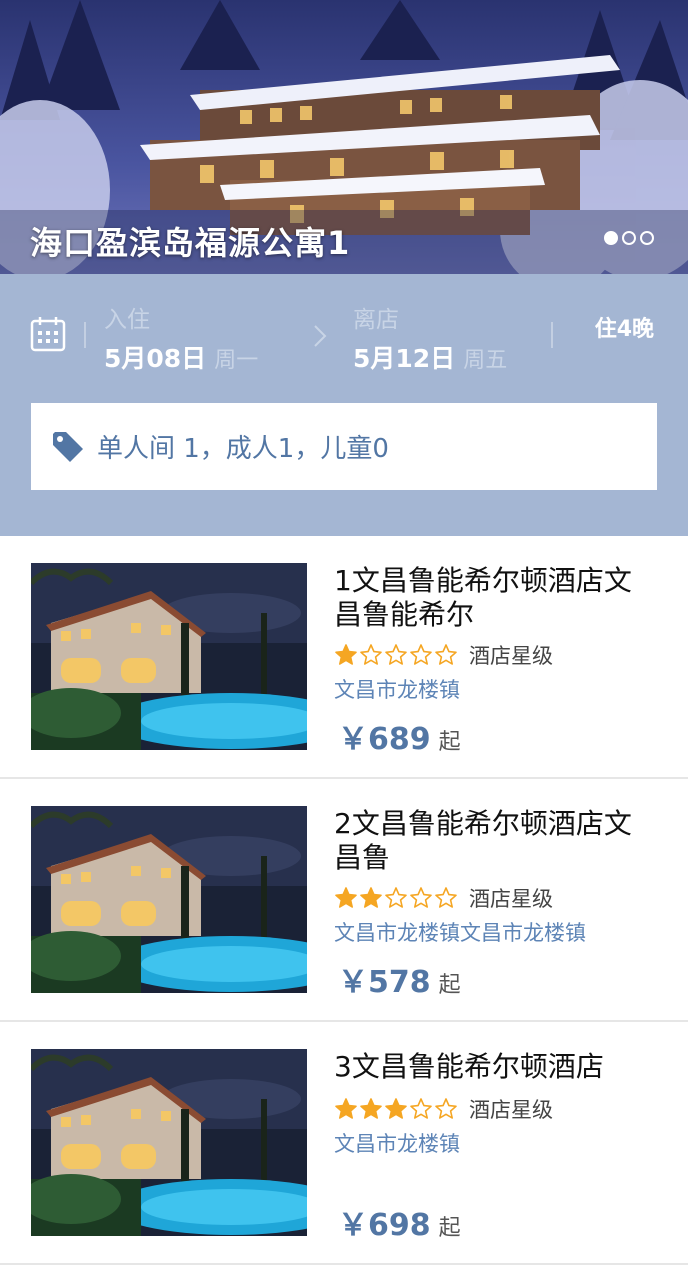 Image resolution: width=688 pixels, height=1265 pixels. What do you see at coordinates (68, 446) in the screenshot?
I see `tag-icon` at bounding box center [68, 446].